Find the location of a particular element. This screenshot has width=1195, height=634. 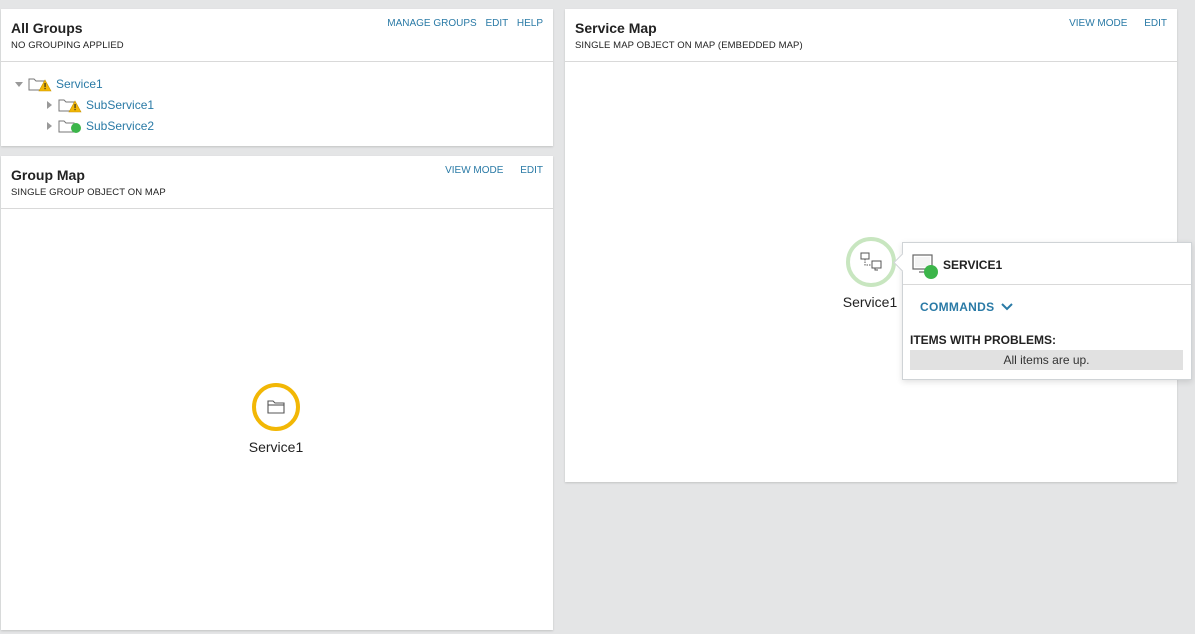

panel-title: All Groups is located at coordinates (47, 28).